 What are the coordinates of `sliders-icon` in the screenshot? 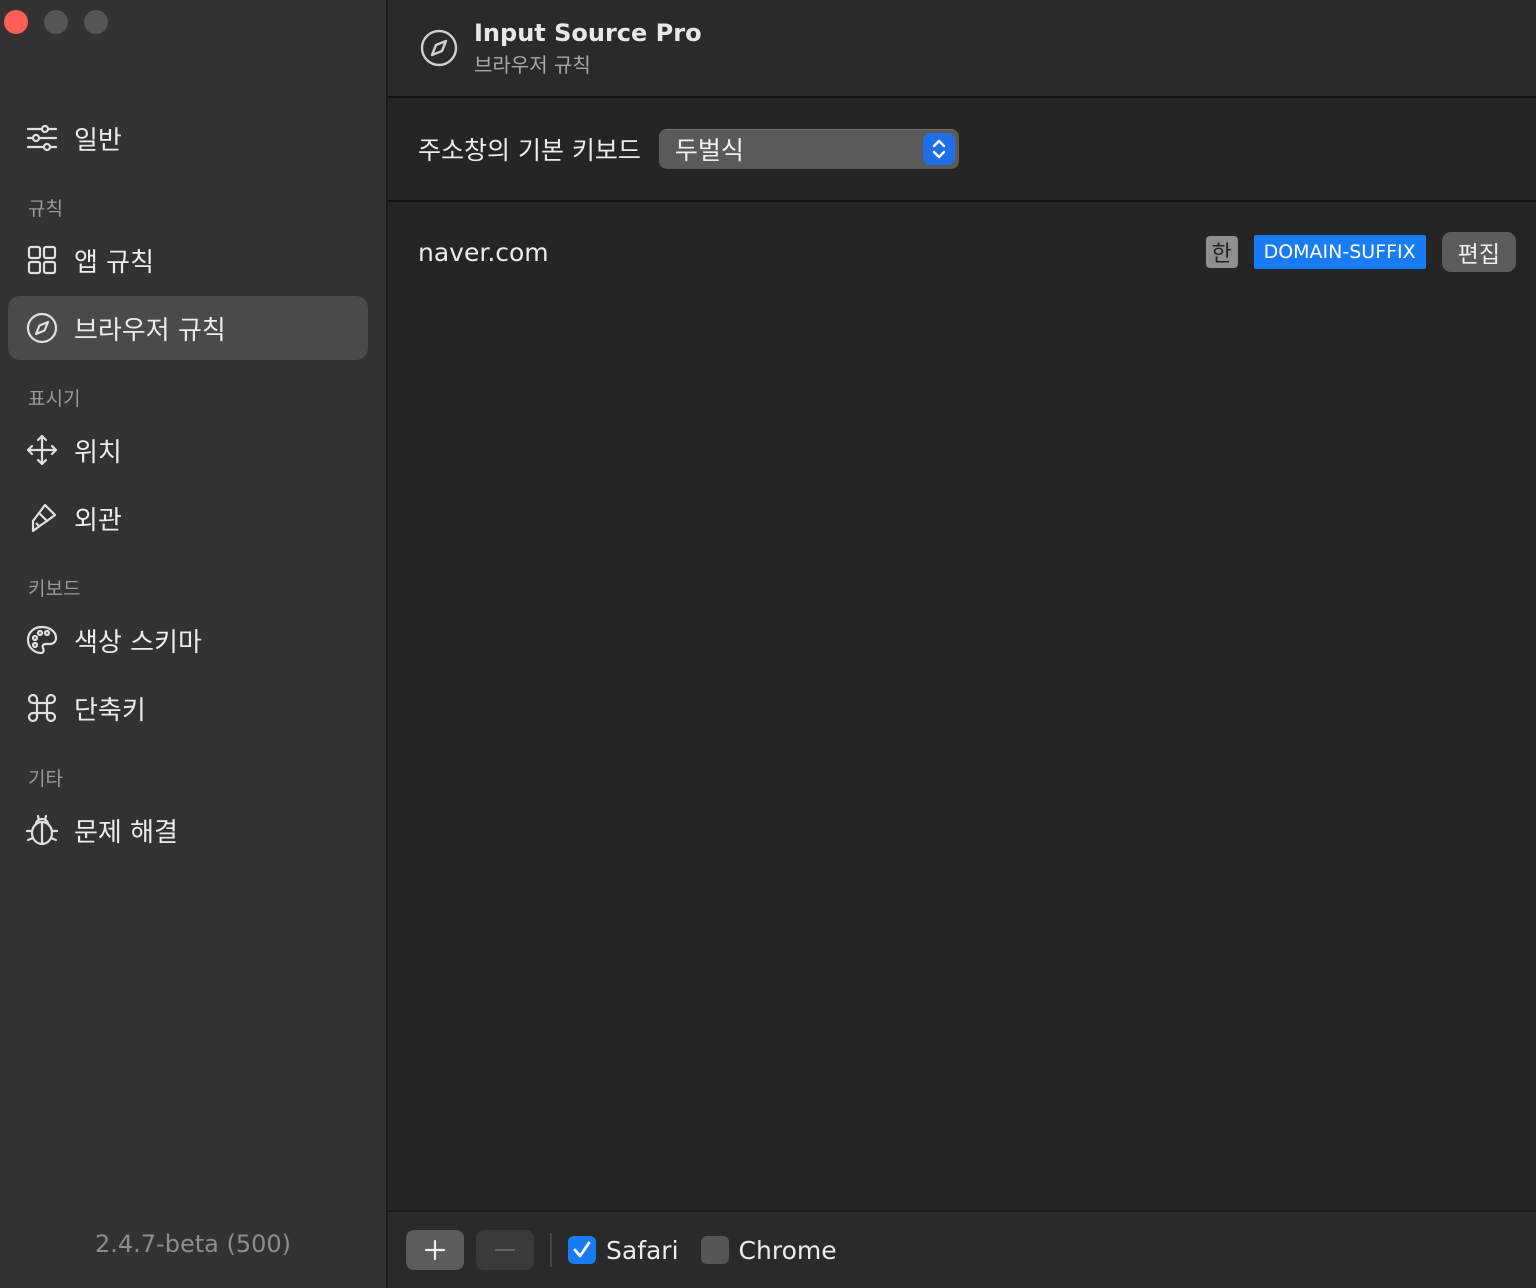 It's located at (42, 138).